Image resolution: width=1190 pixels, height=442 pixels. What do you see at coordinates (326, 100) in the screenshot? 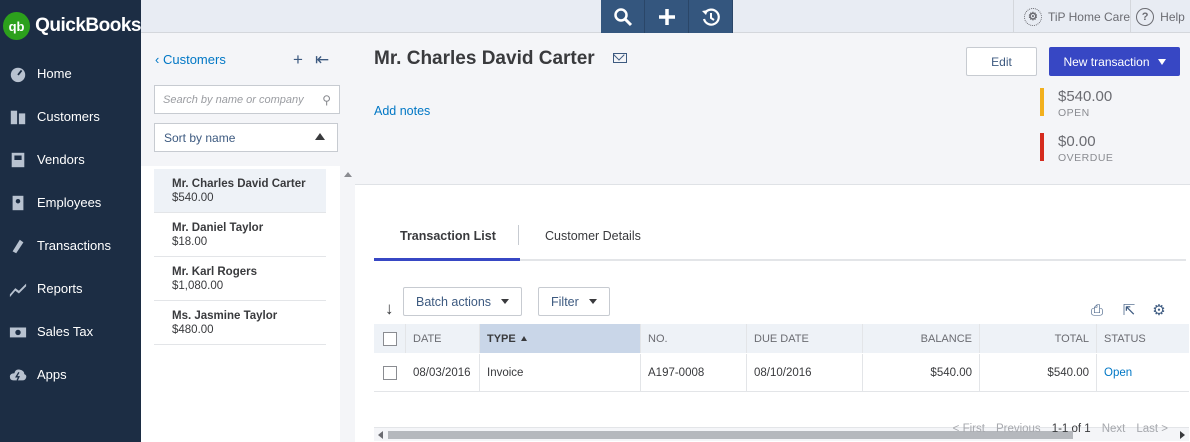
I see `search-icon: ⚲` at bounding box center [326, 100].